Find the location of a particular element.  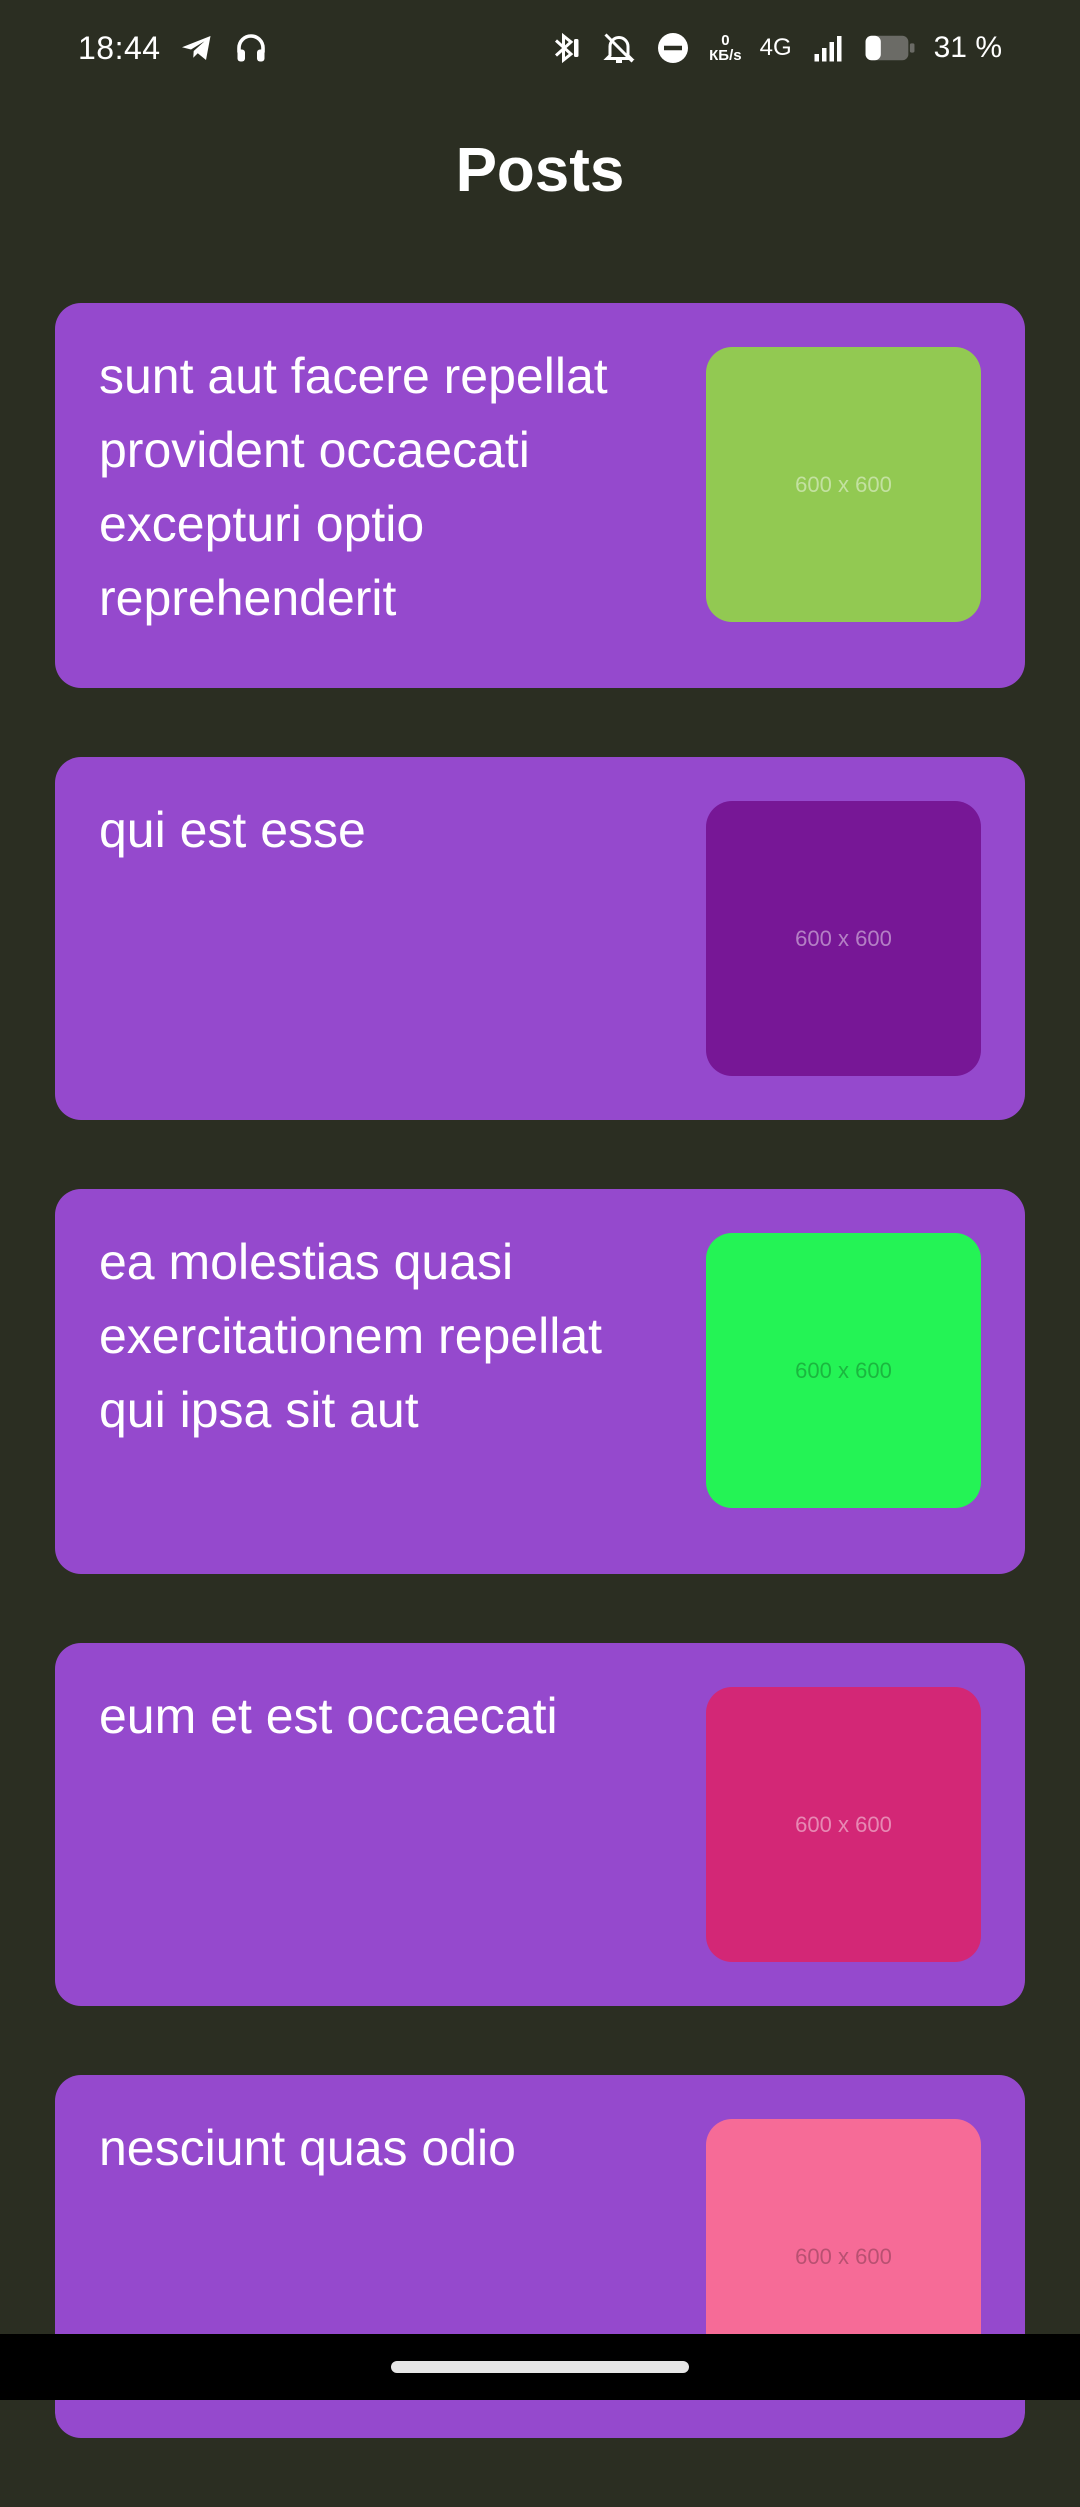

home-indicator is located at coordinates (540, 2367).